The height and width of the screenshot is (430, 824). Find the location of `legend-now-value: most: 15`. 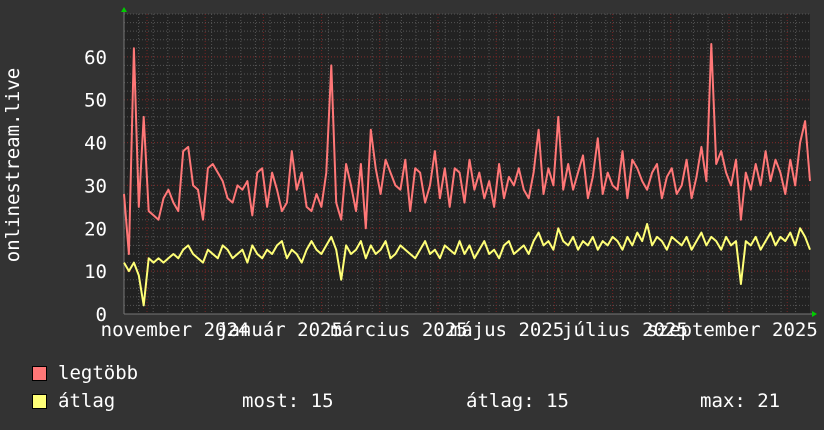

legend-now-value: most: 15 is located at coordinates (288, 401).